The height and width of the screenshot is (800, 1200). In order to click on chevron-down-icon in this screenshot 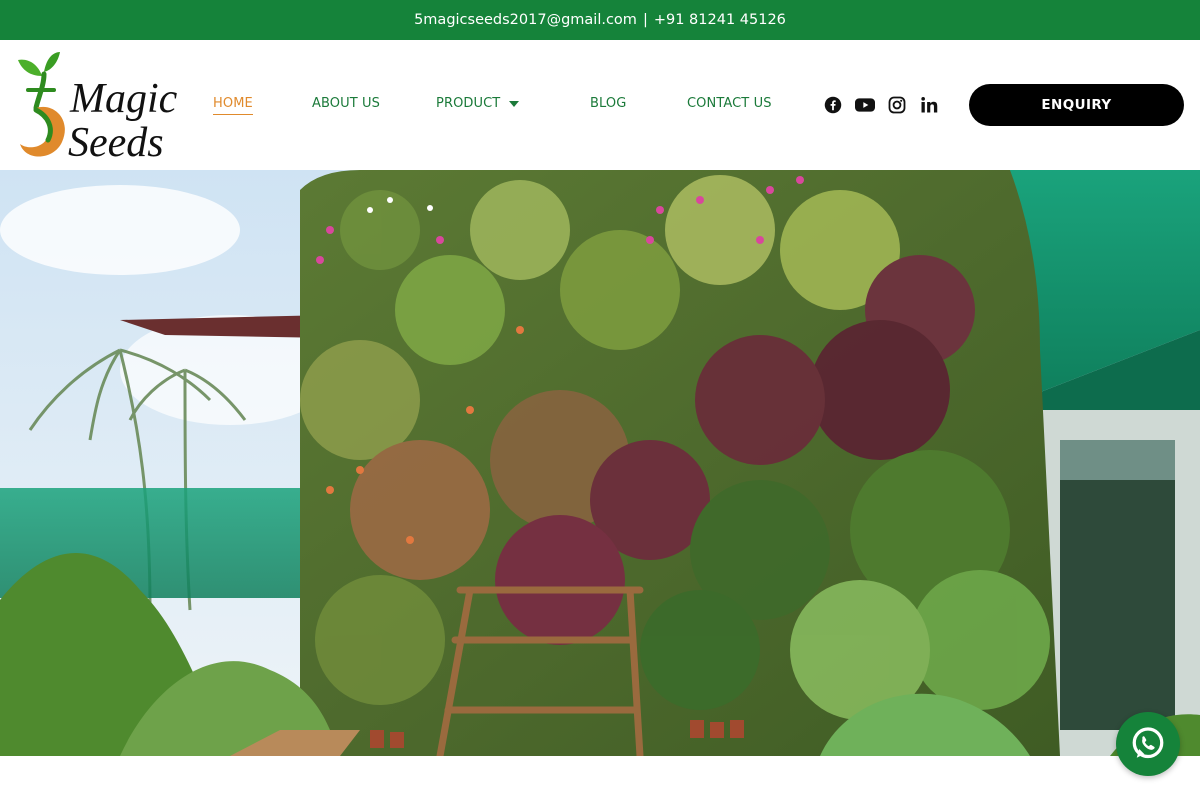, I will do `click(514, 104)`.